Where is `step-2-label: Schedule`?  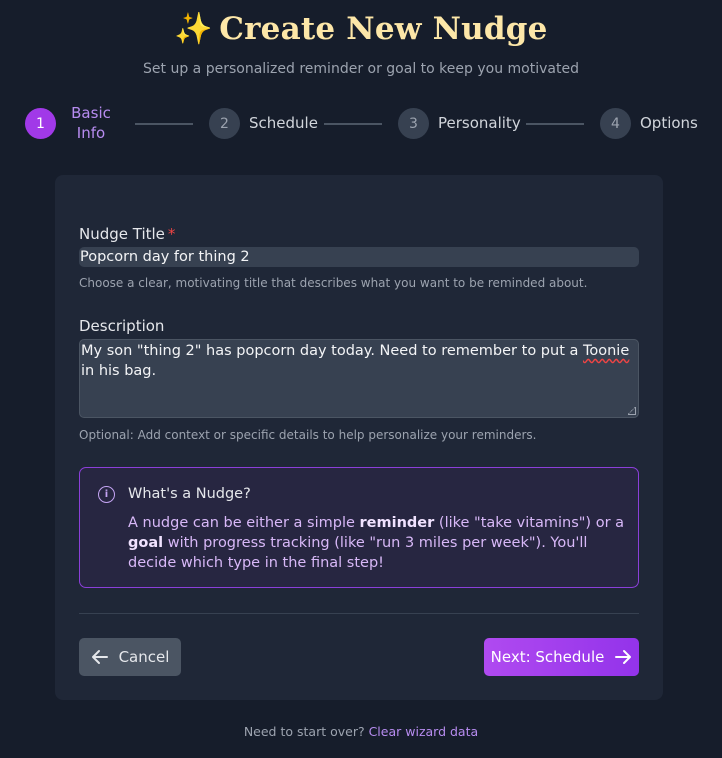
step-2-label: Schedule is located at coordinates (283, 123).